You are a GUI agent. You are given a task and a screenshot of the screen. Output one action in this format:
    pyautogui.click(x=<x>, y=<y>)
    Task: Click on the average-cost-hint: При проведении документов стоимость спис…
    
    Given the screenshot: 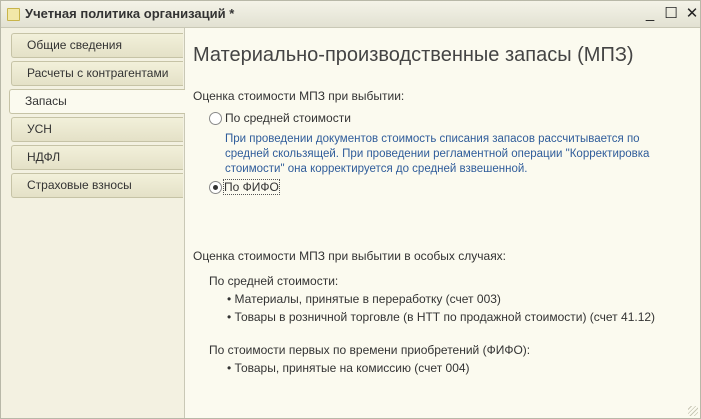 What is the action you would take?
    pyautogui.click(x=437, y=154)
    